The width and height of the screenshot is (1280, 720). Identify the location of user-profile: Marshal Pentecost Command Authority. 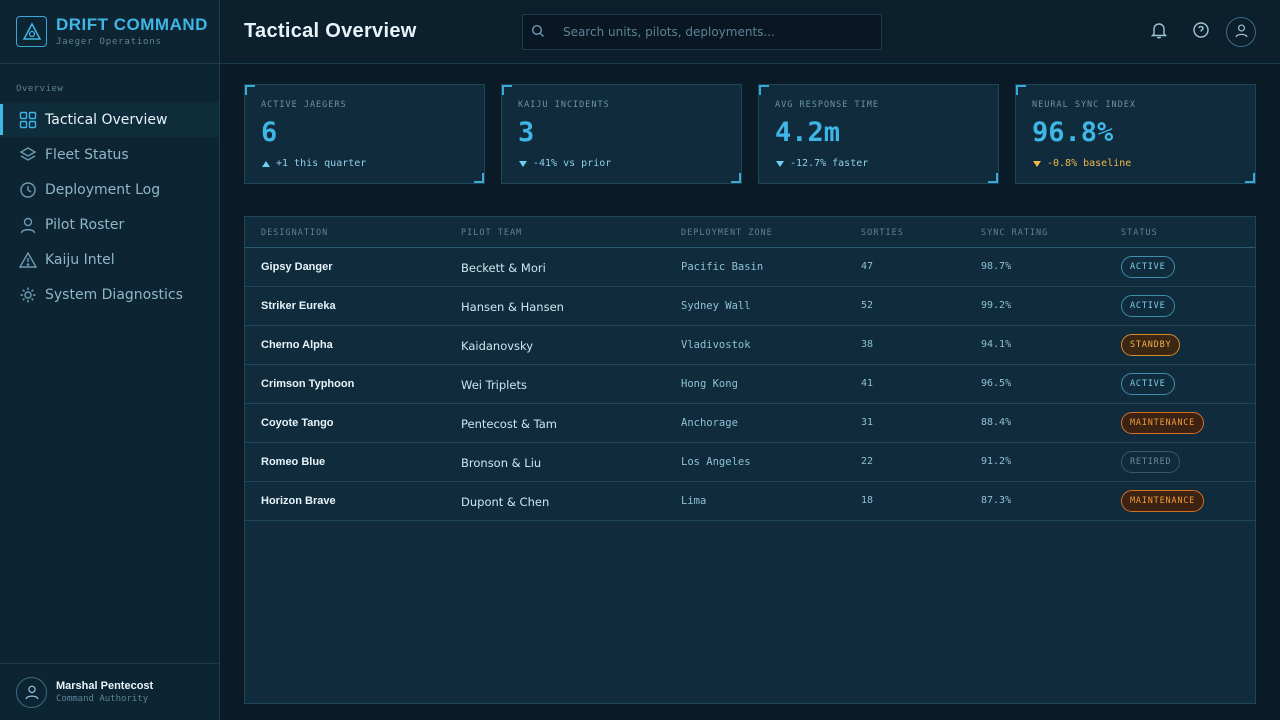
(109, 691).